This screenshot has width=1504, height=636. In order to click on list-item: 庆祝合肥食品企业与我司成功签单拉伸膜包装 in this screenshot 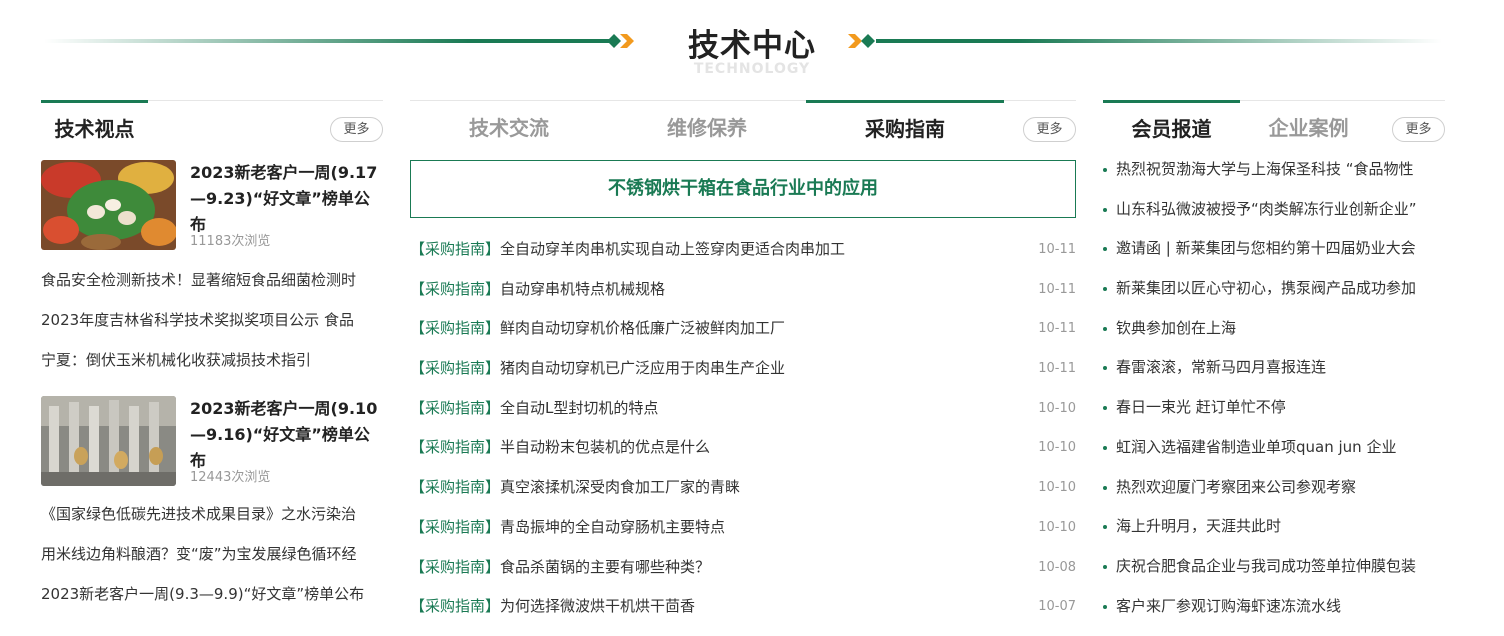, I will do `click(1274, 567)`.